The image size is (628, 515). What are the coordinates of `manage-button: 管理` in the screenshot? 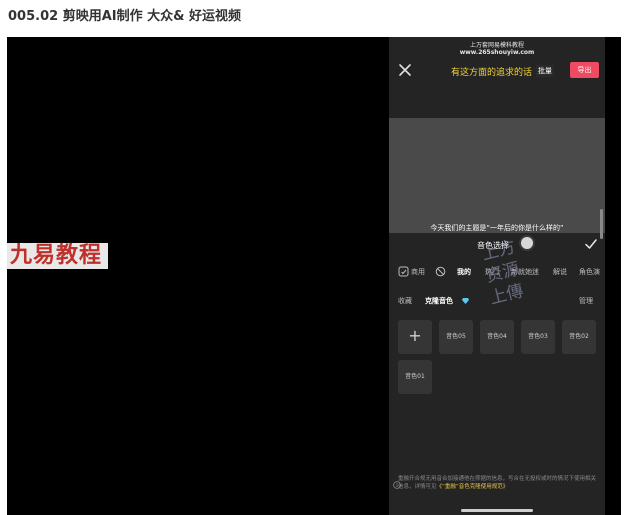 It's located at (586, 301).